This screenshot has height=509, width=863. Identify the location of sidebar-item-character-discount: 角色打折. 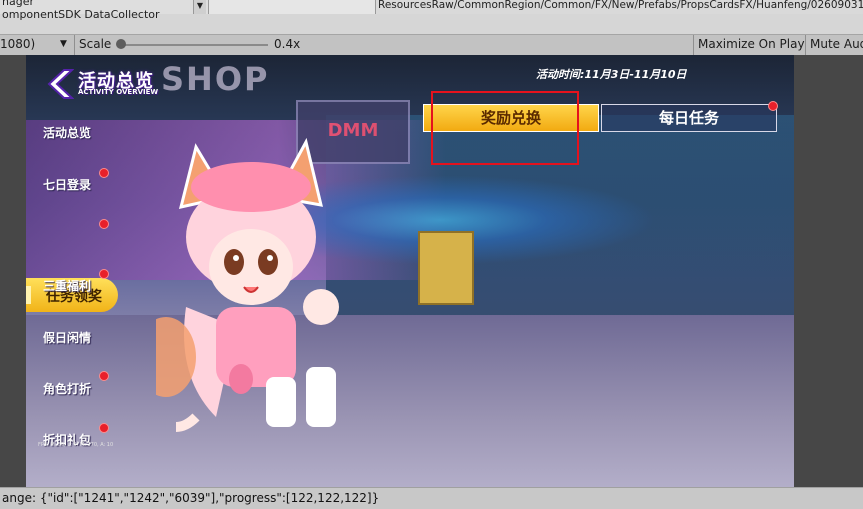
(67, 388).